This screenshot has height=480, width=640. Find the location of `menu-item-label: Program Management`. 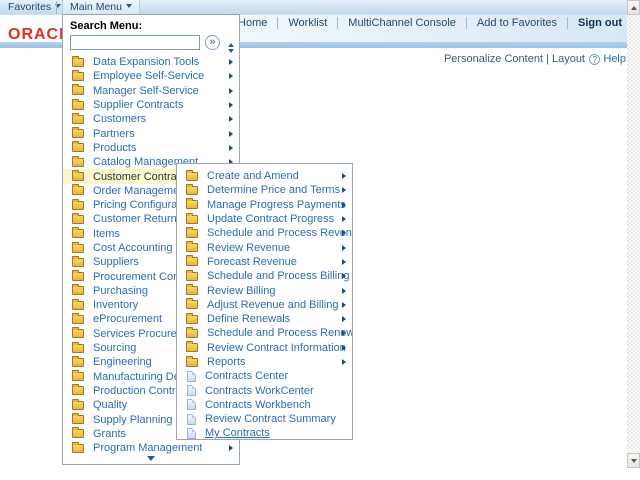

menu-item-label: Program Management is located at coordinates (148, 448).